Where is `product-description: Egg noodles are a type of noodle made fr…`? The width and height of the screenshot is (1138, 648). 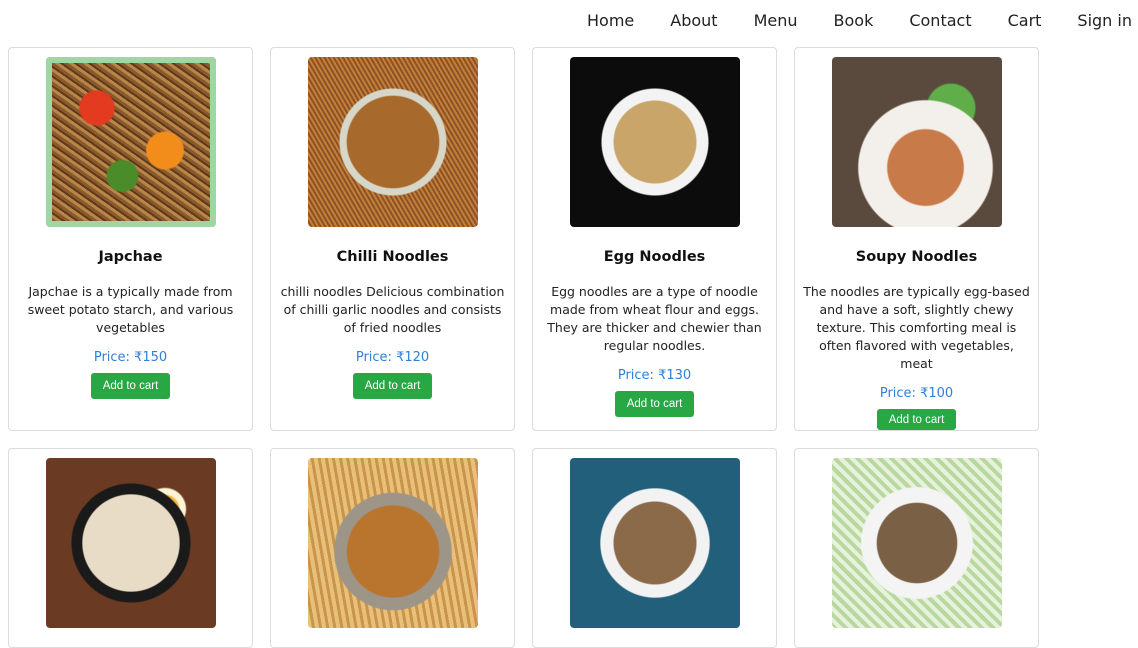 product-description: Egg noodles are a type of noodle made fr… is located at coordinates (654, 318).